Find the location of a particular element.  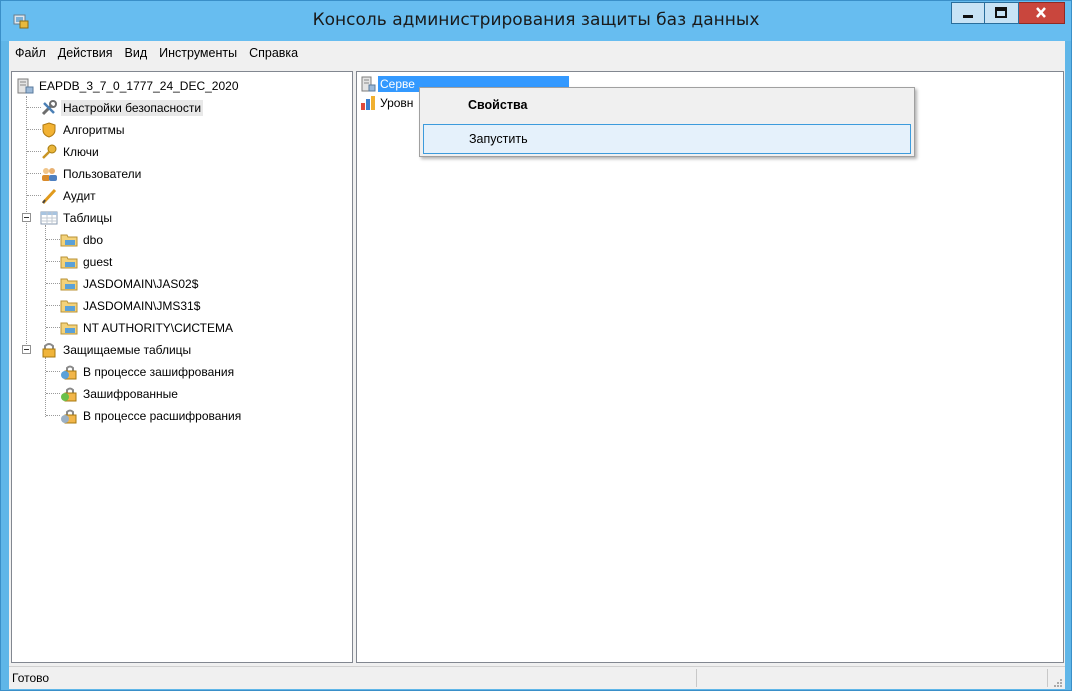

tree-item-security-settings: Настройки безопасности is located at coordinates (122, 108).